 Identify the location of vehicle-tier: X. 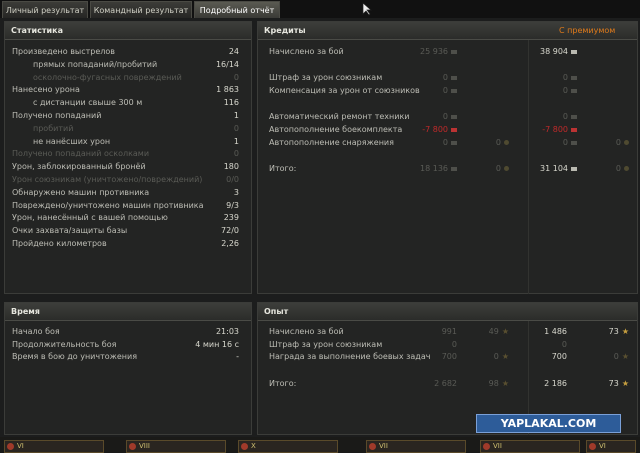
(253, 446).